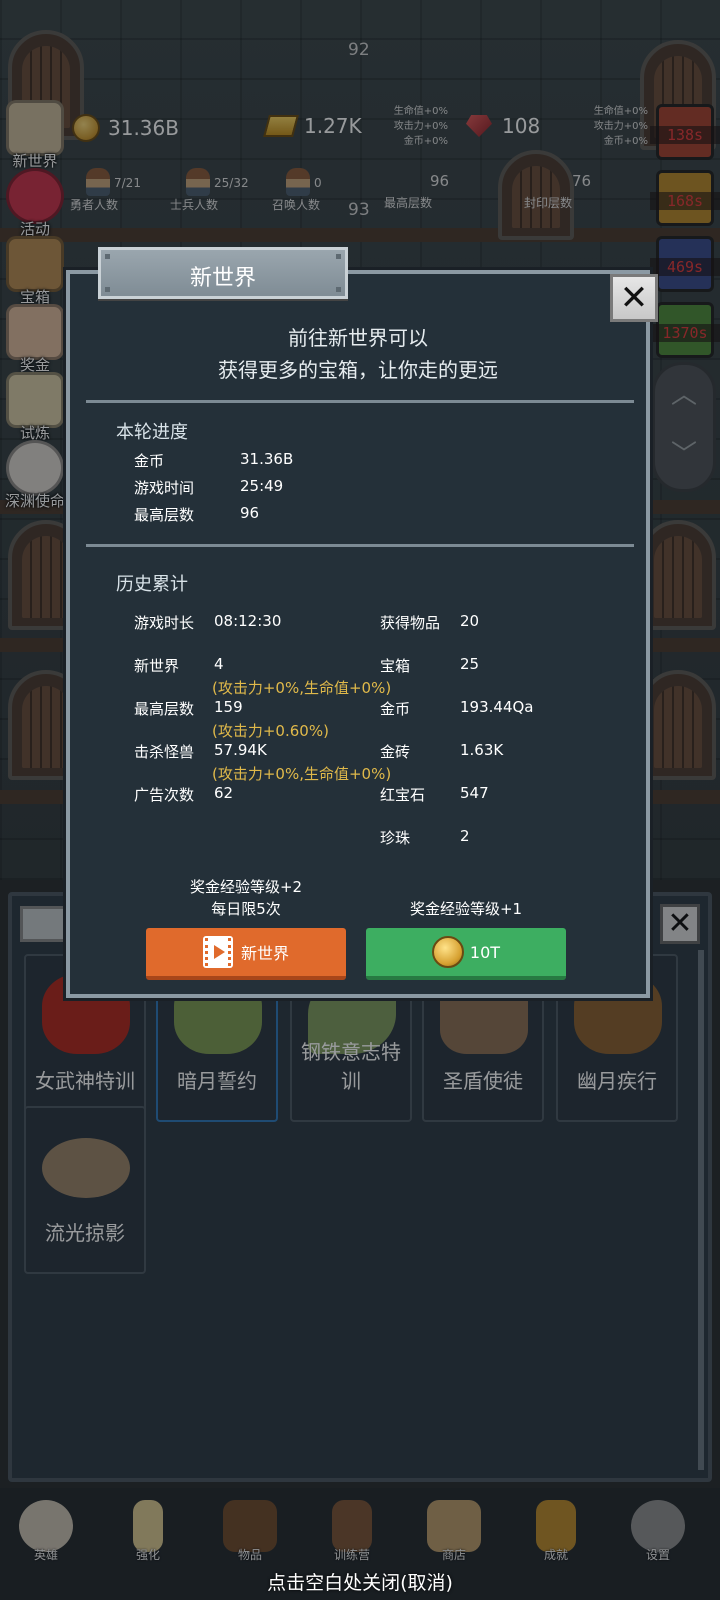 The image size is (720, 1600). What do you see at coordinates (358, 338) in the screenshot?
I see `dialog-intro-line: 前往新世界可以` at bounding box center [358, 338].